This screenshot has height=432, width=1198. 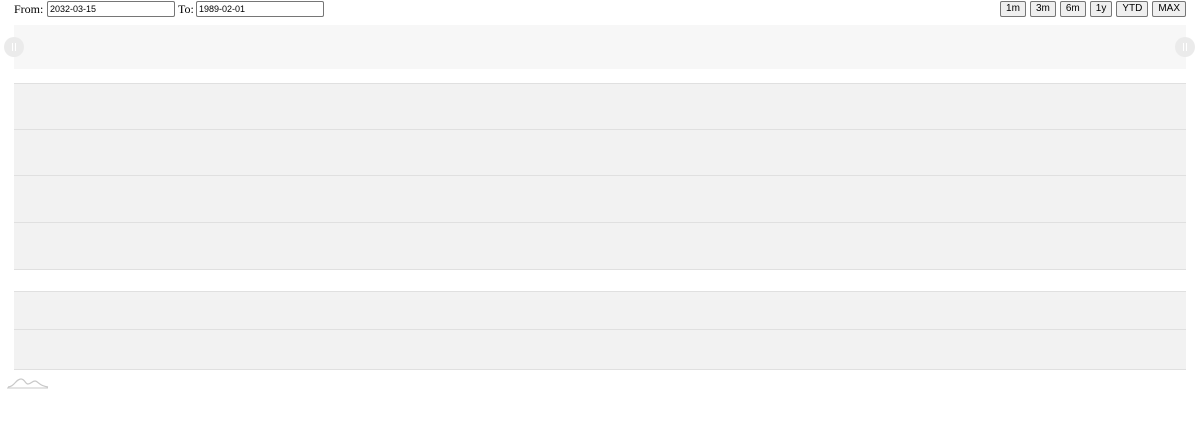 I want to click on left-handle-icon, so click(x=14, y=47).